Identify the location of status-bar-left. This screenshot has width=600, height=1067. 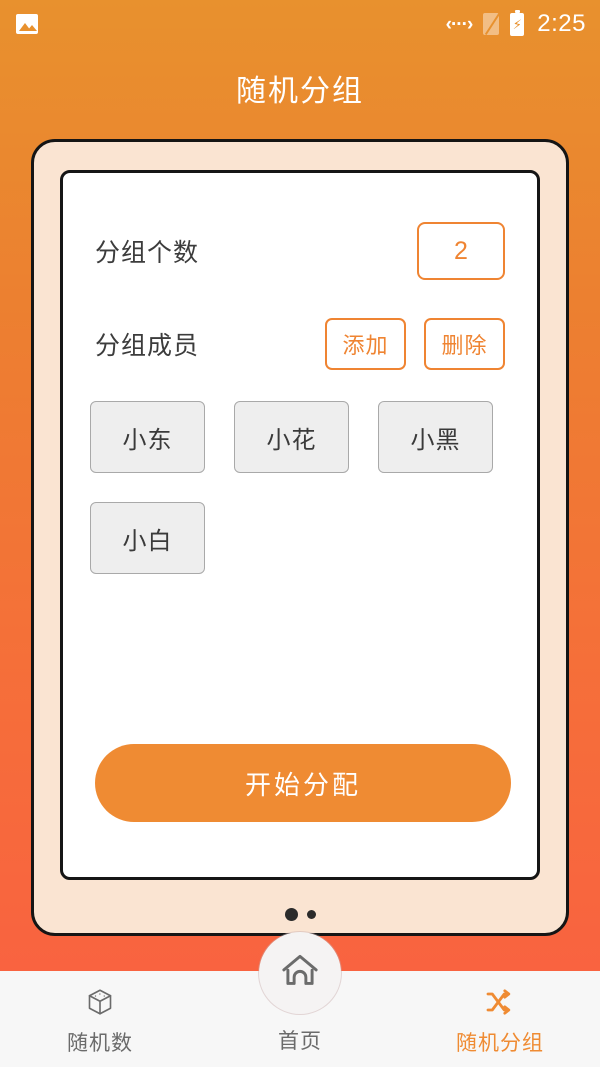
(27, 24).